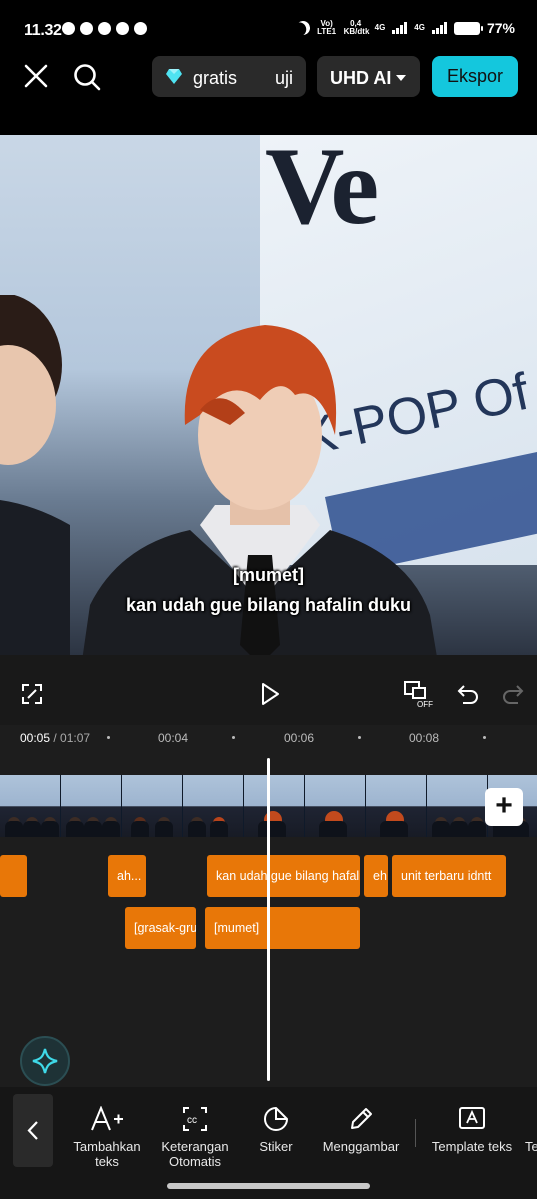 The height and width of the screenshot is (1199, 537). Describe the element at coordinates (424, 738) in the screenshot. I see `ruler-tick: 00:08` at that location.